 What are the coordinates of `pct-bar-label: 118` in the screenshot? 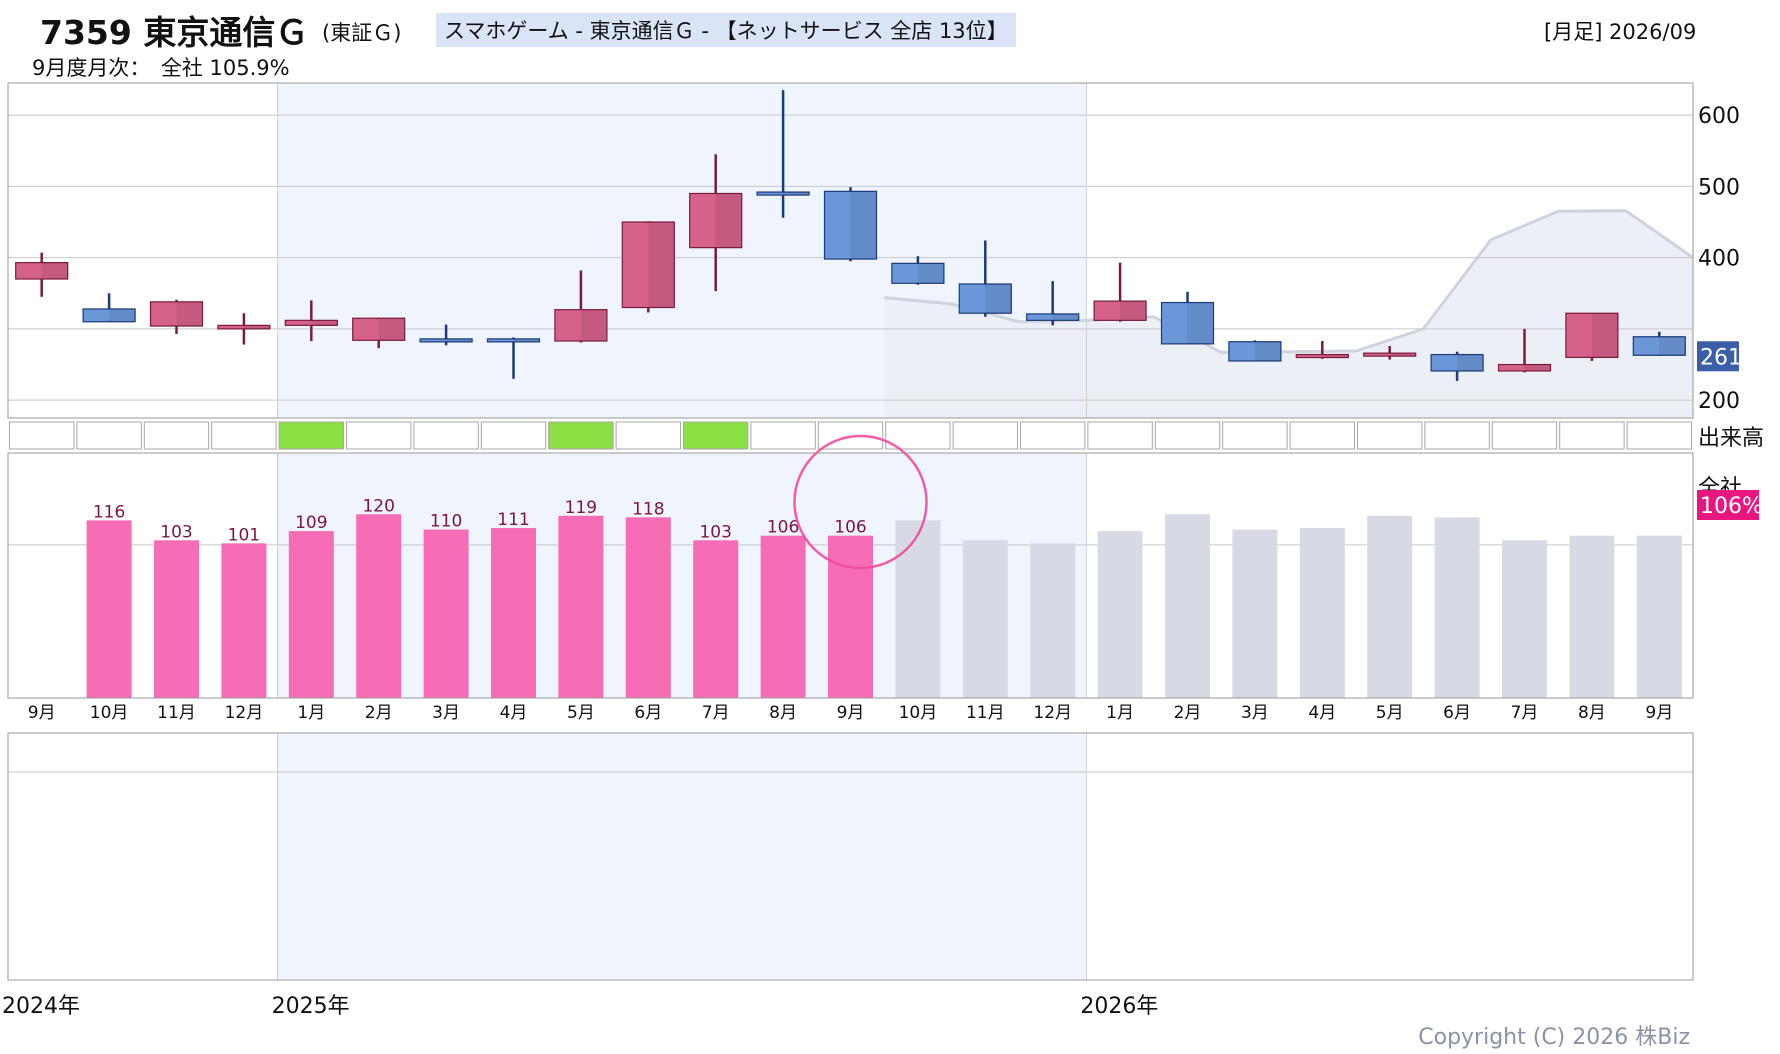 It's located at (648, 509).